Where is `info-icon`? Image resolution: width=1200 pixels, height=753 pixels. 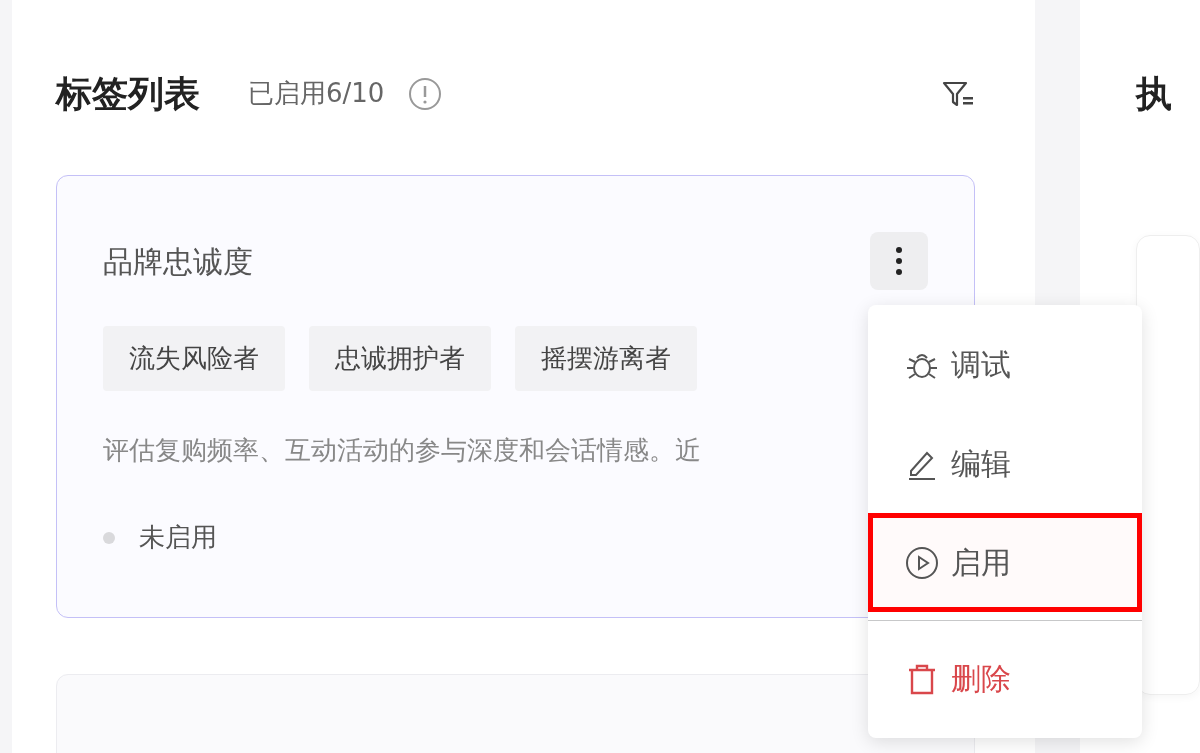
info-icon is located at coordinates (425, 93).